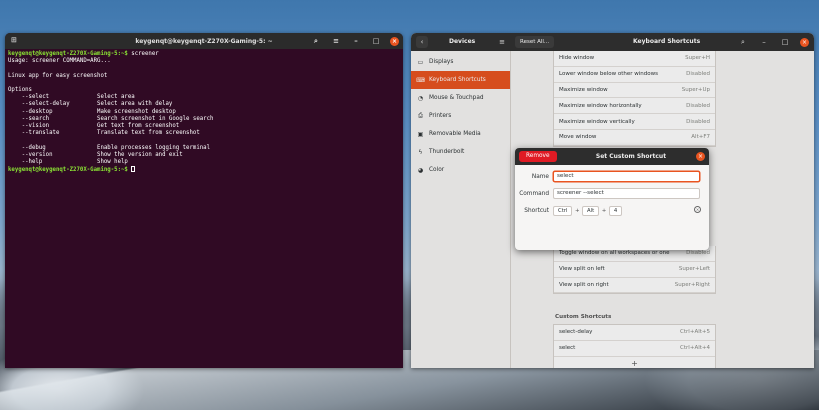 This screenshot has height=410, width=819. Describe the element at coordinates (697, 209) in the screenshot. I see `clear-shortcut-icon: ×` at that location.